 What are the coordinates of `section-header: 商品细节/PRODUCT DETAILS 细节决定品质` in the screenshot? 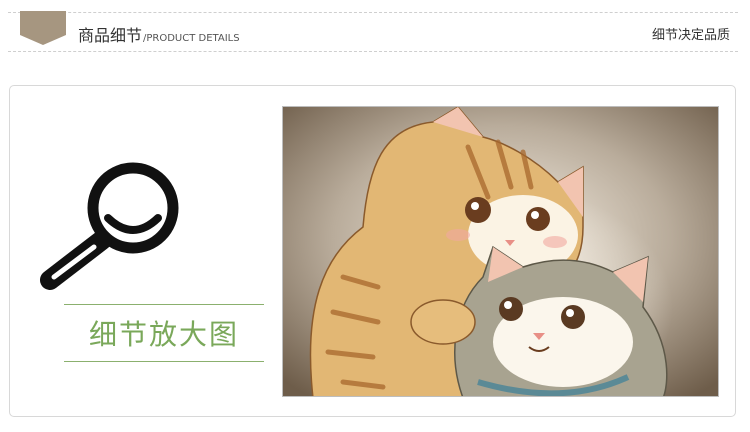 It's located at (373, 31).